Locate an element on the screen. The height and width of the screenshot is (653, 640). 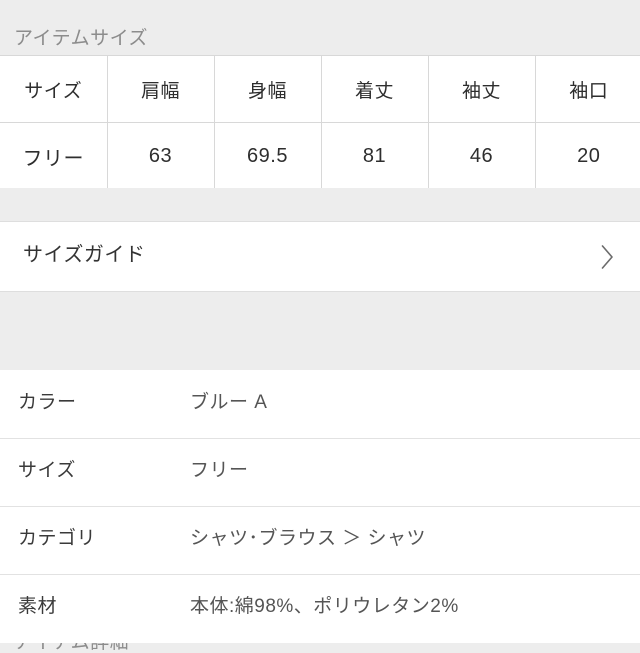
list-item: カテゴリ シャツ･ブラウス ＞ シャツ is located at coordinates (320, 541).